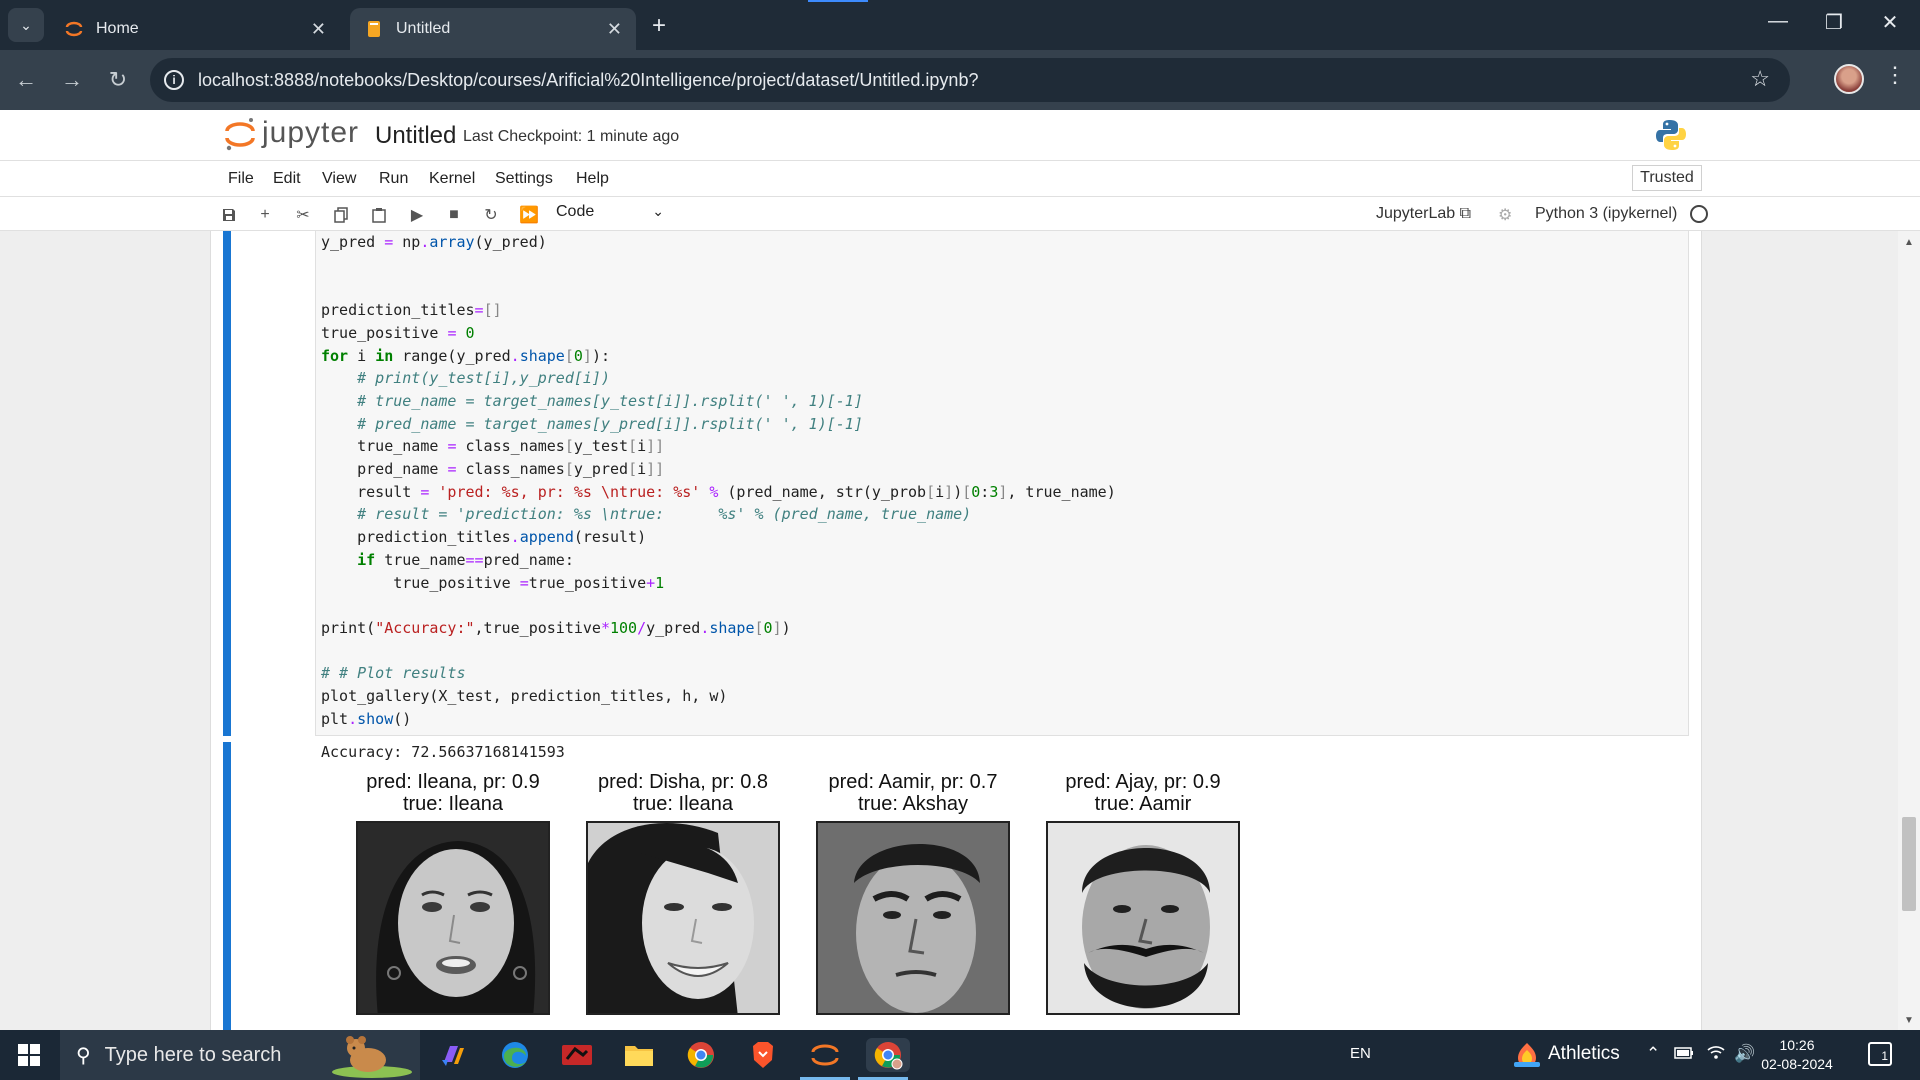 Image resolution: width=1920 pixels, height=1080 pixels. Describe the element at coordinates (411, 310) in the screenshot. I see `code-line: prediction_titles=[]` at that location.